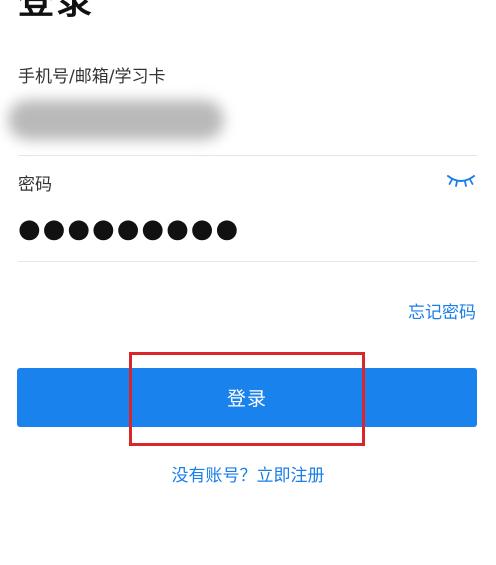  What do you see at coordinates (116, 120) in the screenshot?
I see `account-input` at bounding box center [116, 120].